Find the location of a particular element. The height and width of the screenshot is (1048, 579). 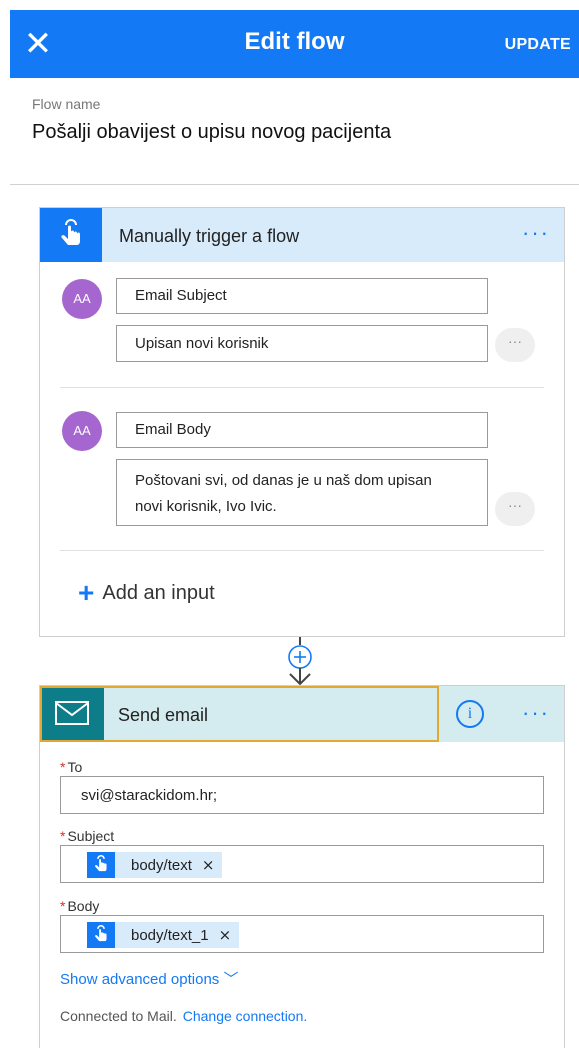

trigger-more-icon: ··· is located at coordinates (536, 233).